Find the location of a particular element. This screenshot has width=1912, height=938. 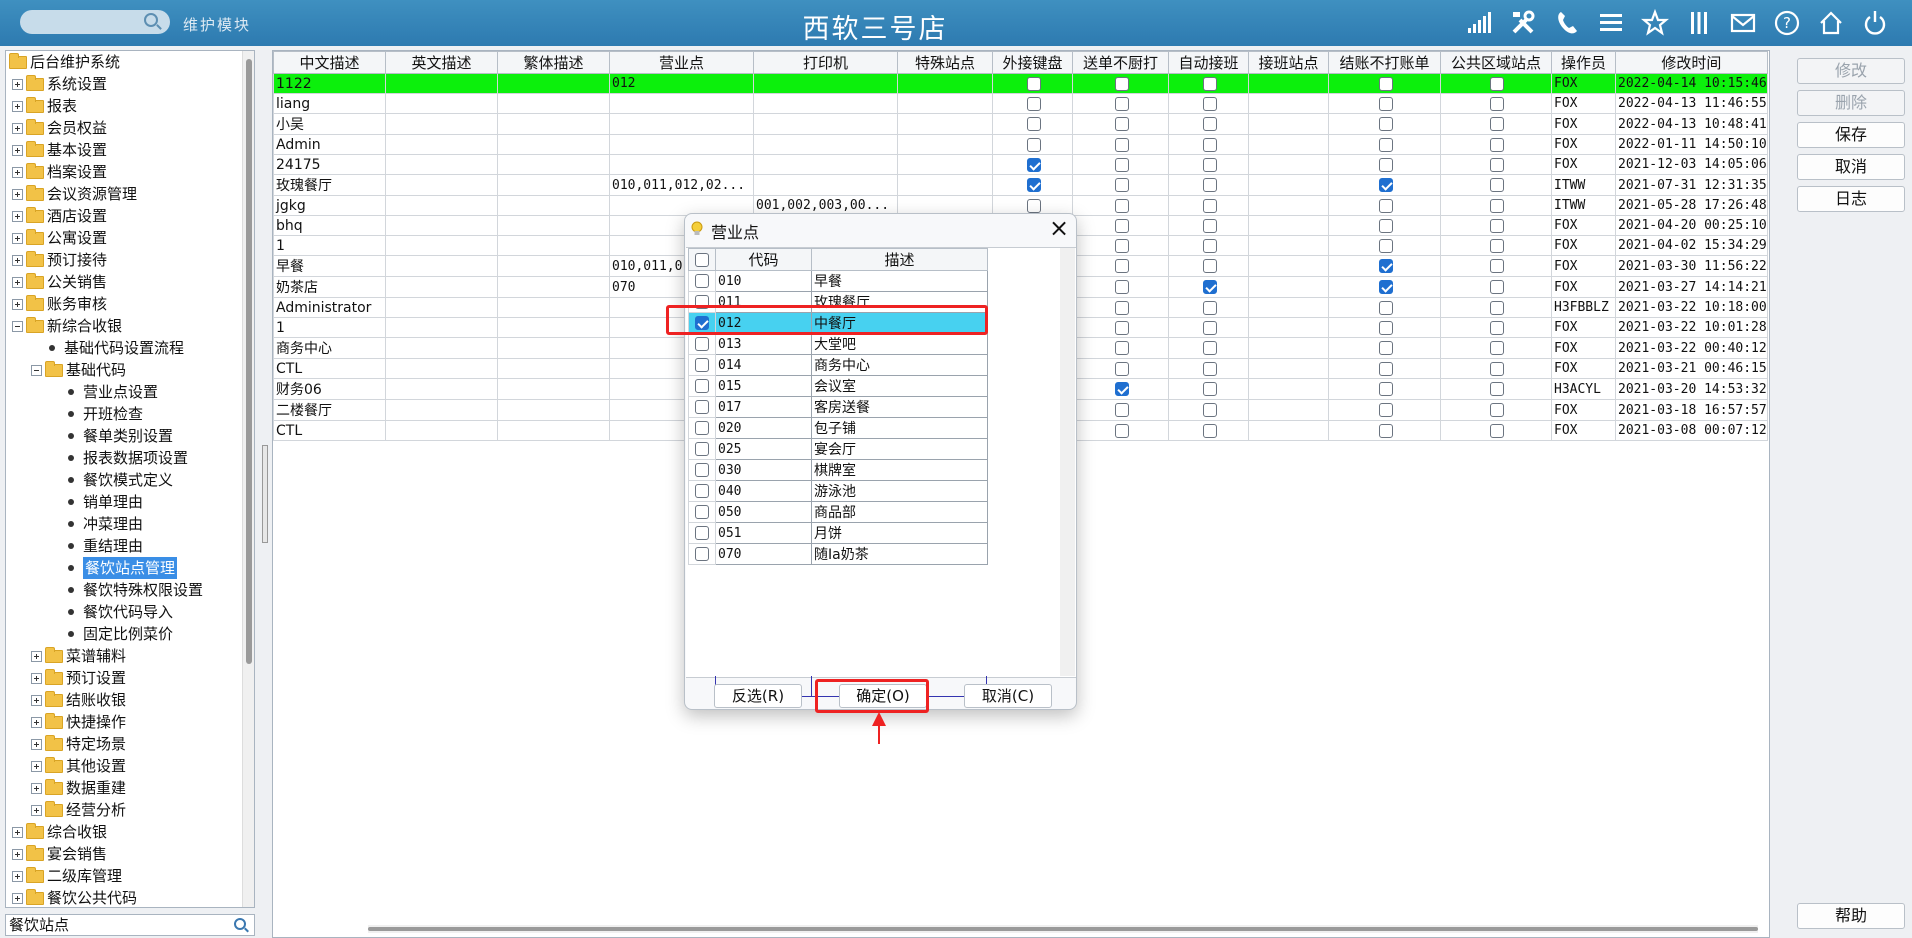

outlet-code: 015 is located at coordinates (763, 386).